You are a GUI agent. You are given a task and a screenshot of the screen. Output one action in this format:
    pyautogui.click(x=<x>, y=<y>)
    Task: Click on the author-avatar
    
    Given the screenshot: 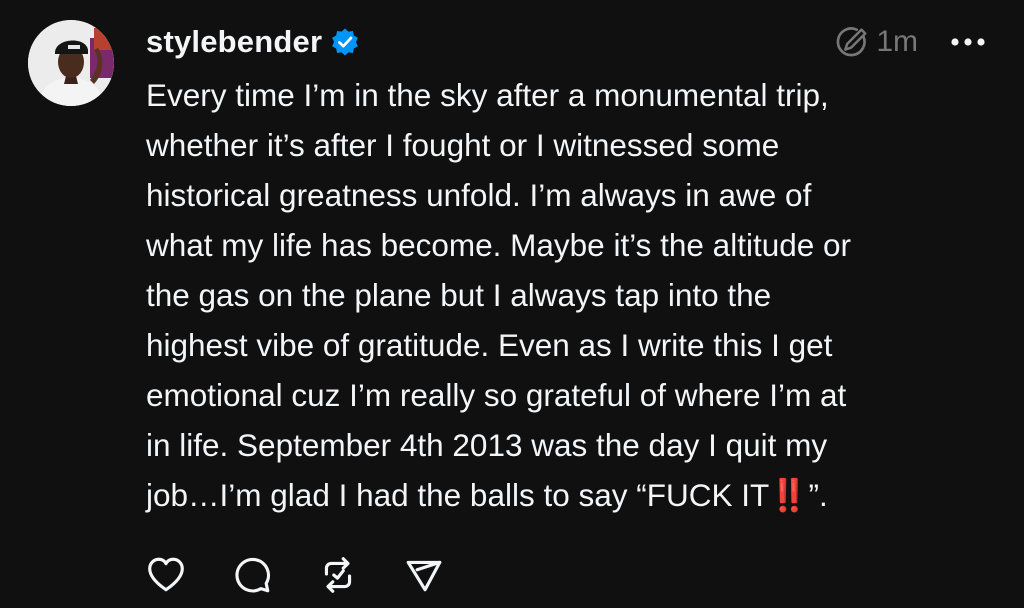 What is the action you would take?
    pyautogui.click(x=71, y=63)
    